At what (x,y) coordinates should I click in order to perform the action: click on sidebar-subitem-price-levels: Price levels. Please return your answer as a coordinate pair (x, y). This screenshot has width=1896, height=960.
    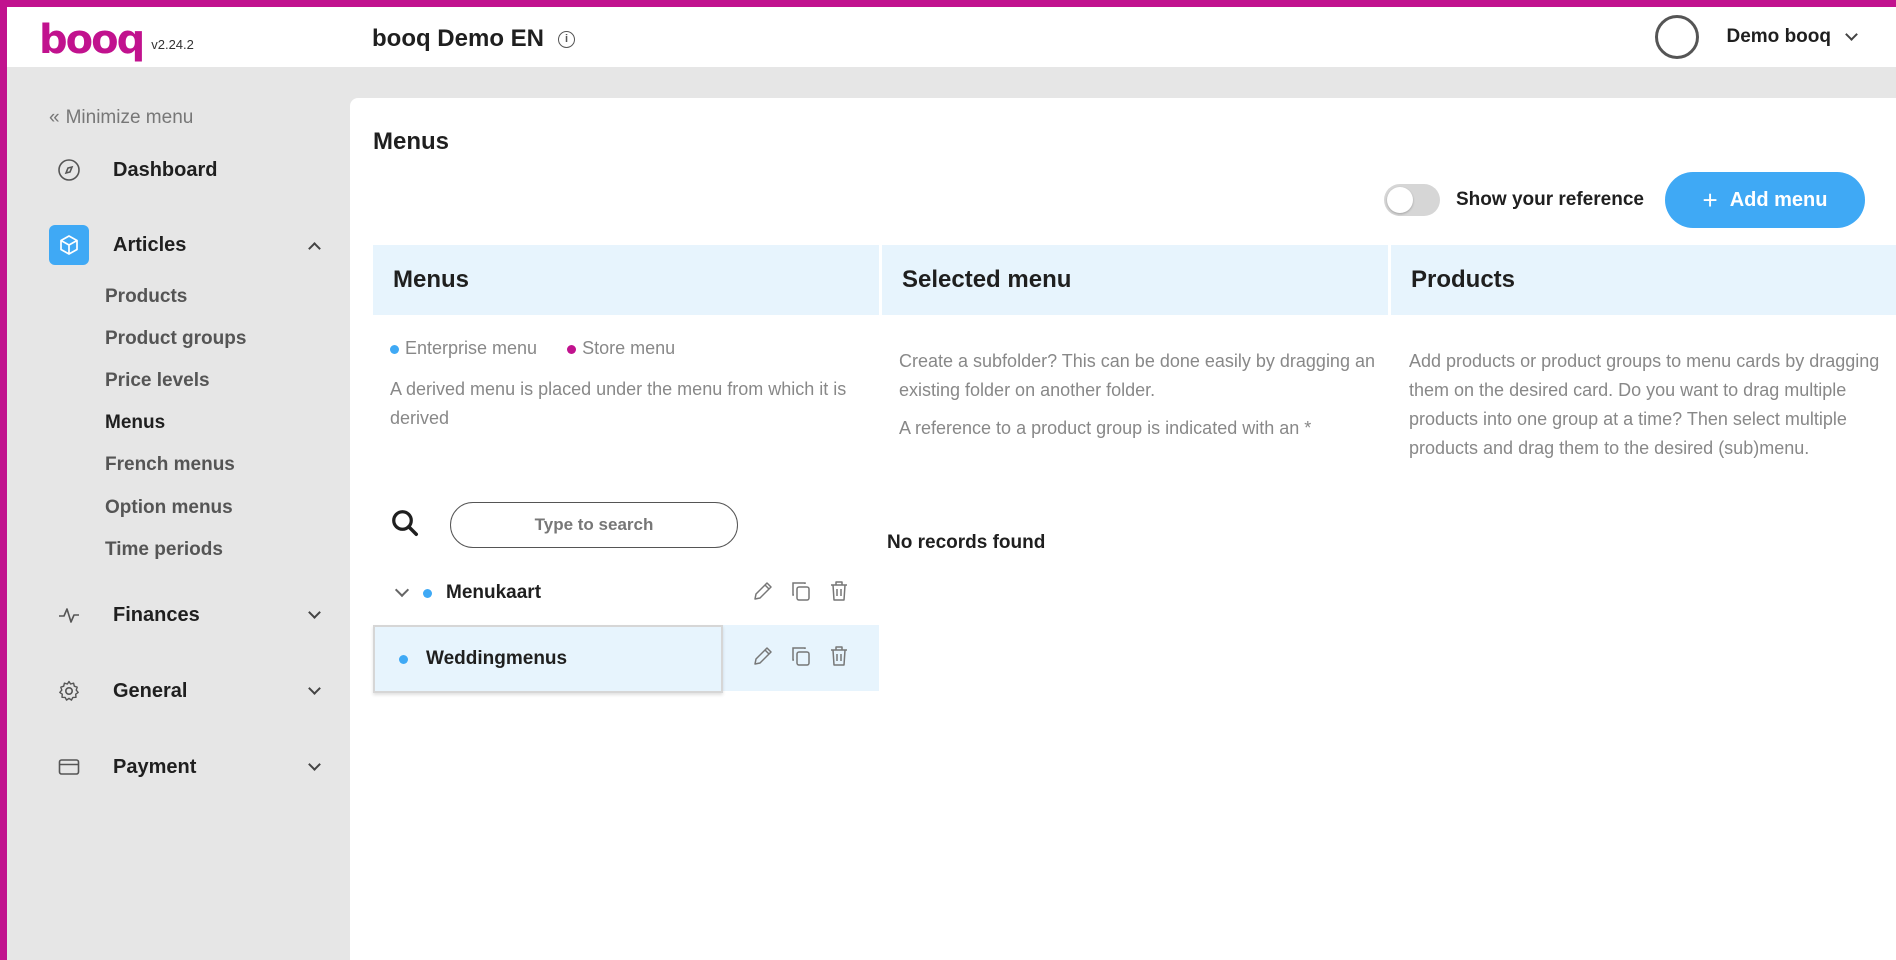
    Looking at the image, I should click on (157, 381).